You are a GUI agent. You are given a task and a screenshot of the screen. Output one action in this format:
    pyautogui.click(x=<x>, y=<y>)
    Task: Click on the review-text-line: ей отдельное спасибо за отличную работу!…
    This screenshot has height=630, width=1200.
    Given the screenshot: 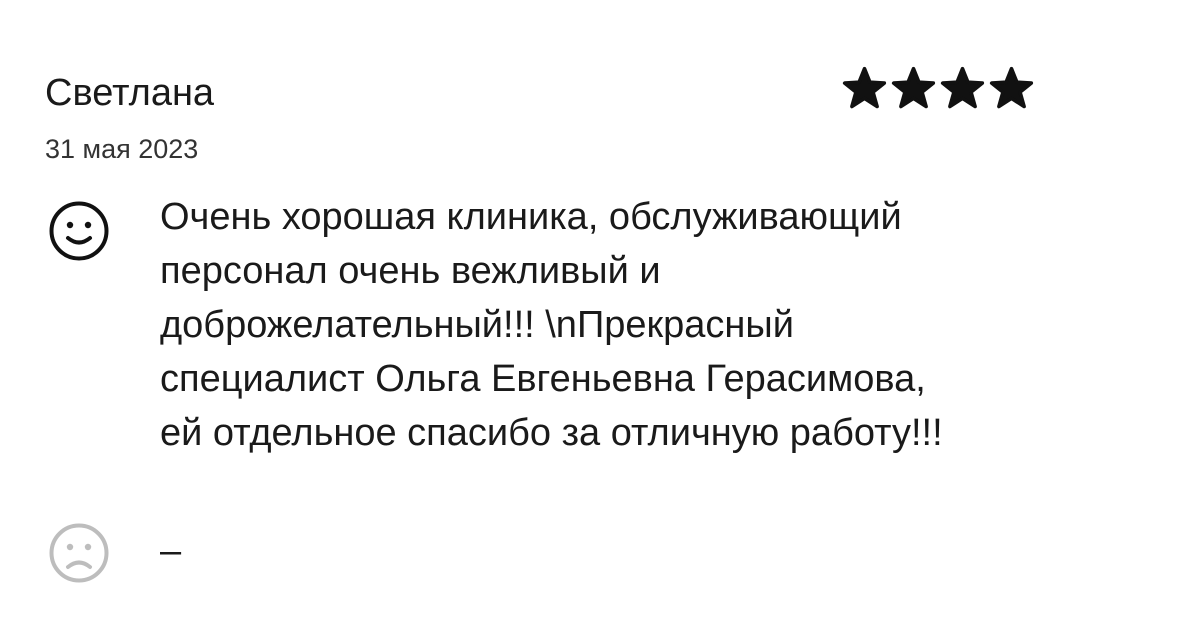 What is the action you would take?
    pyautogui.click(x=551, y=433)
    